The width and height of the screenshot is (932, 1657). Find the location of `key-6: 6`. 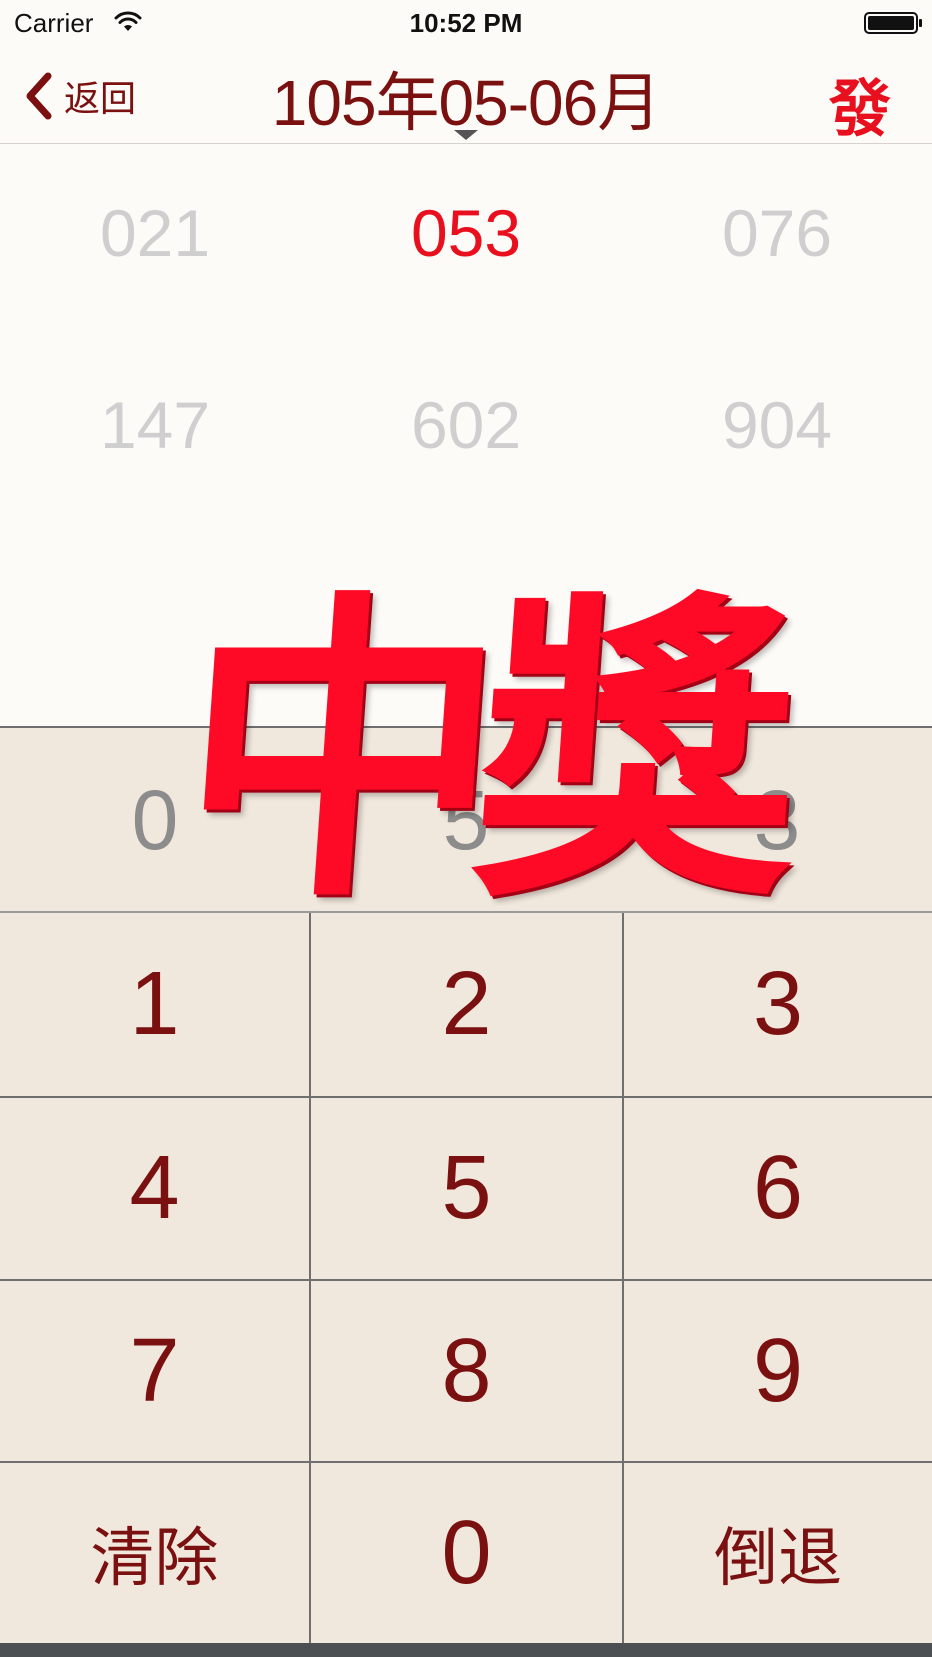

key-6: 6 is located at coordinates (778, 1188).